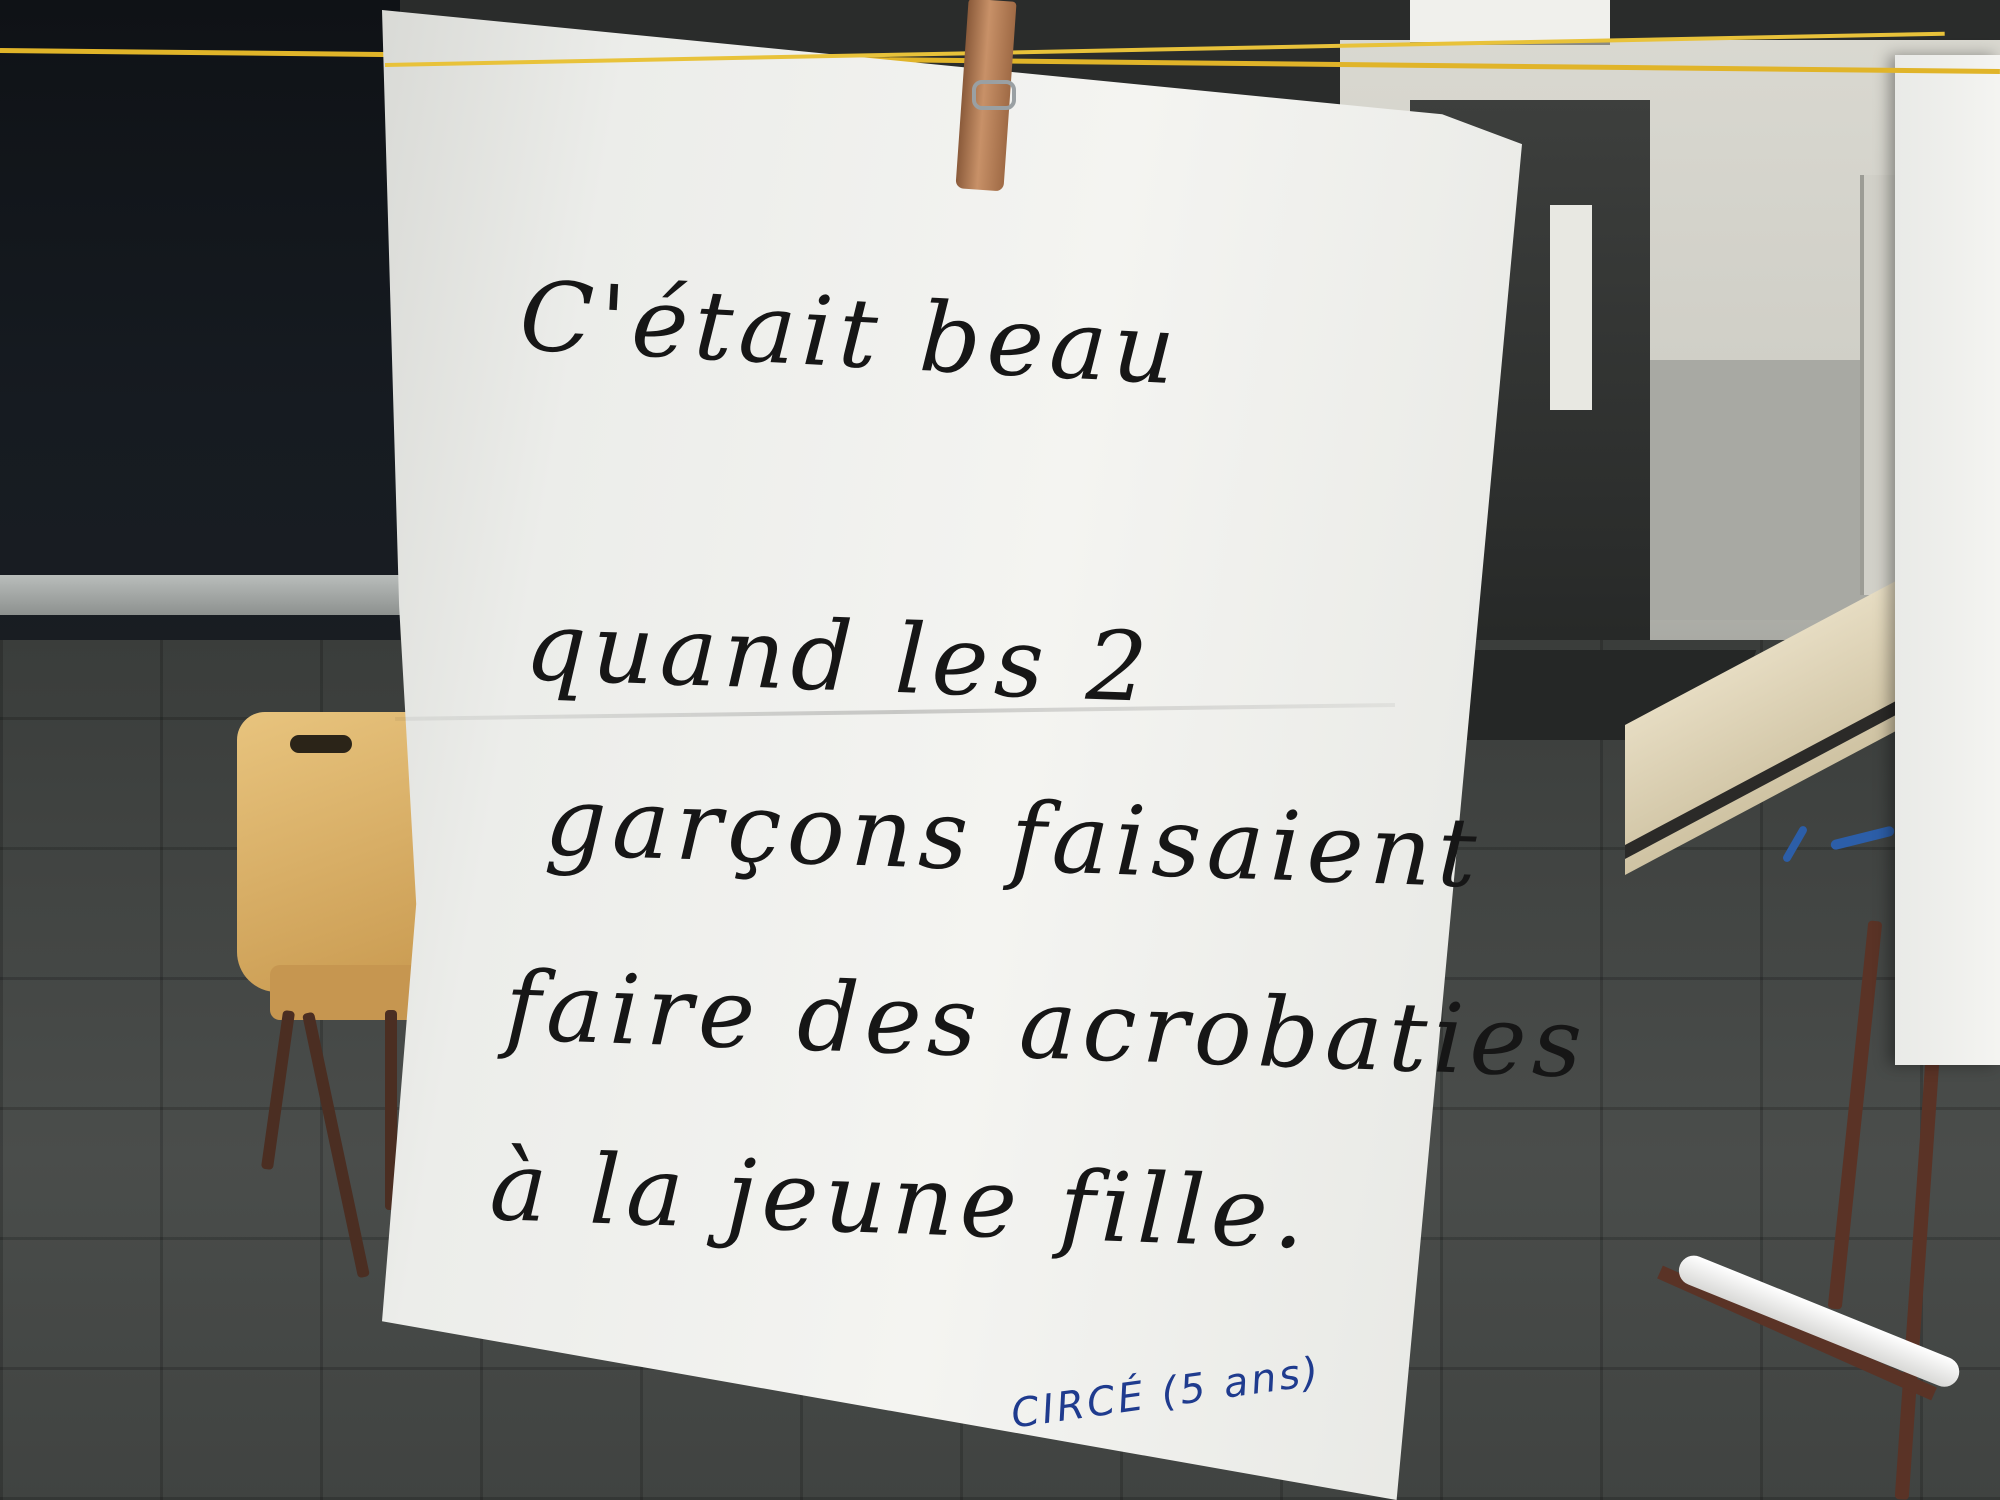 This screenshot has width=2000, height=1500. Describe the element at coordinates (321, 744) in the screenshot. I see `chair-handle` at that location.